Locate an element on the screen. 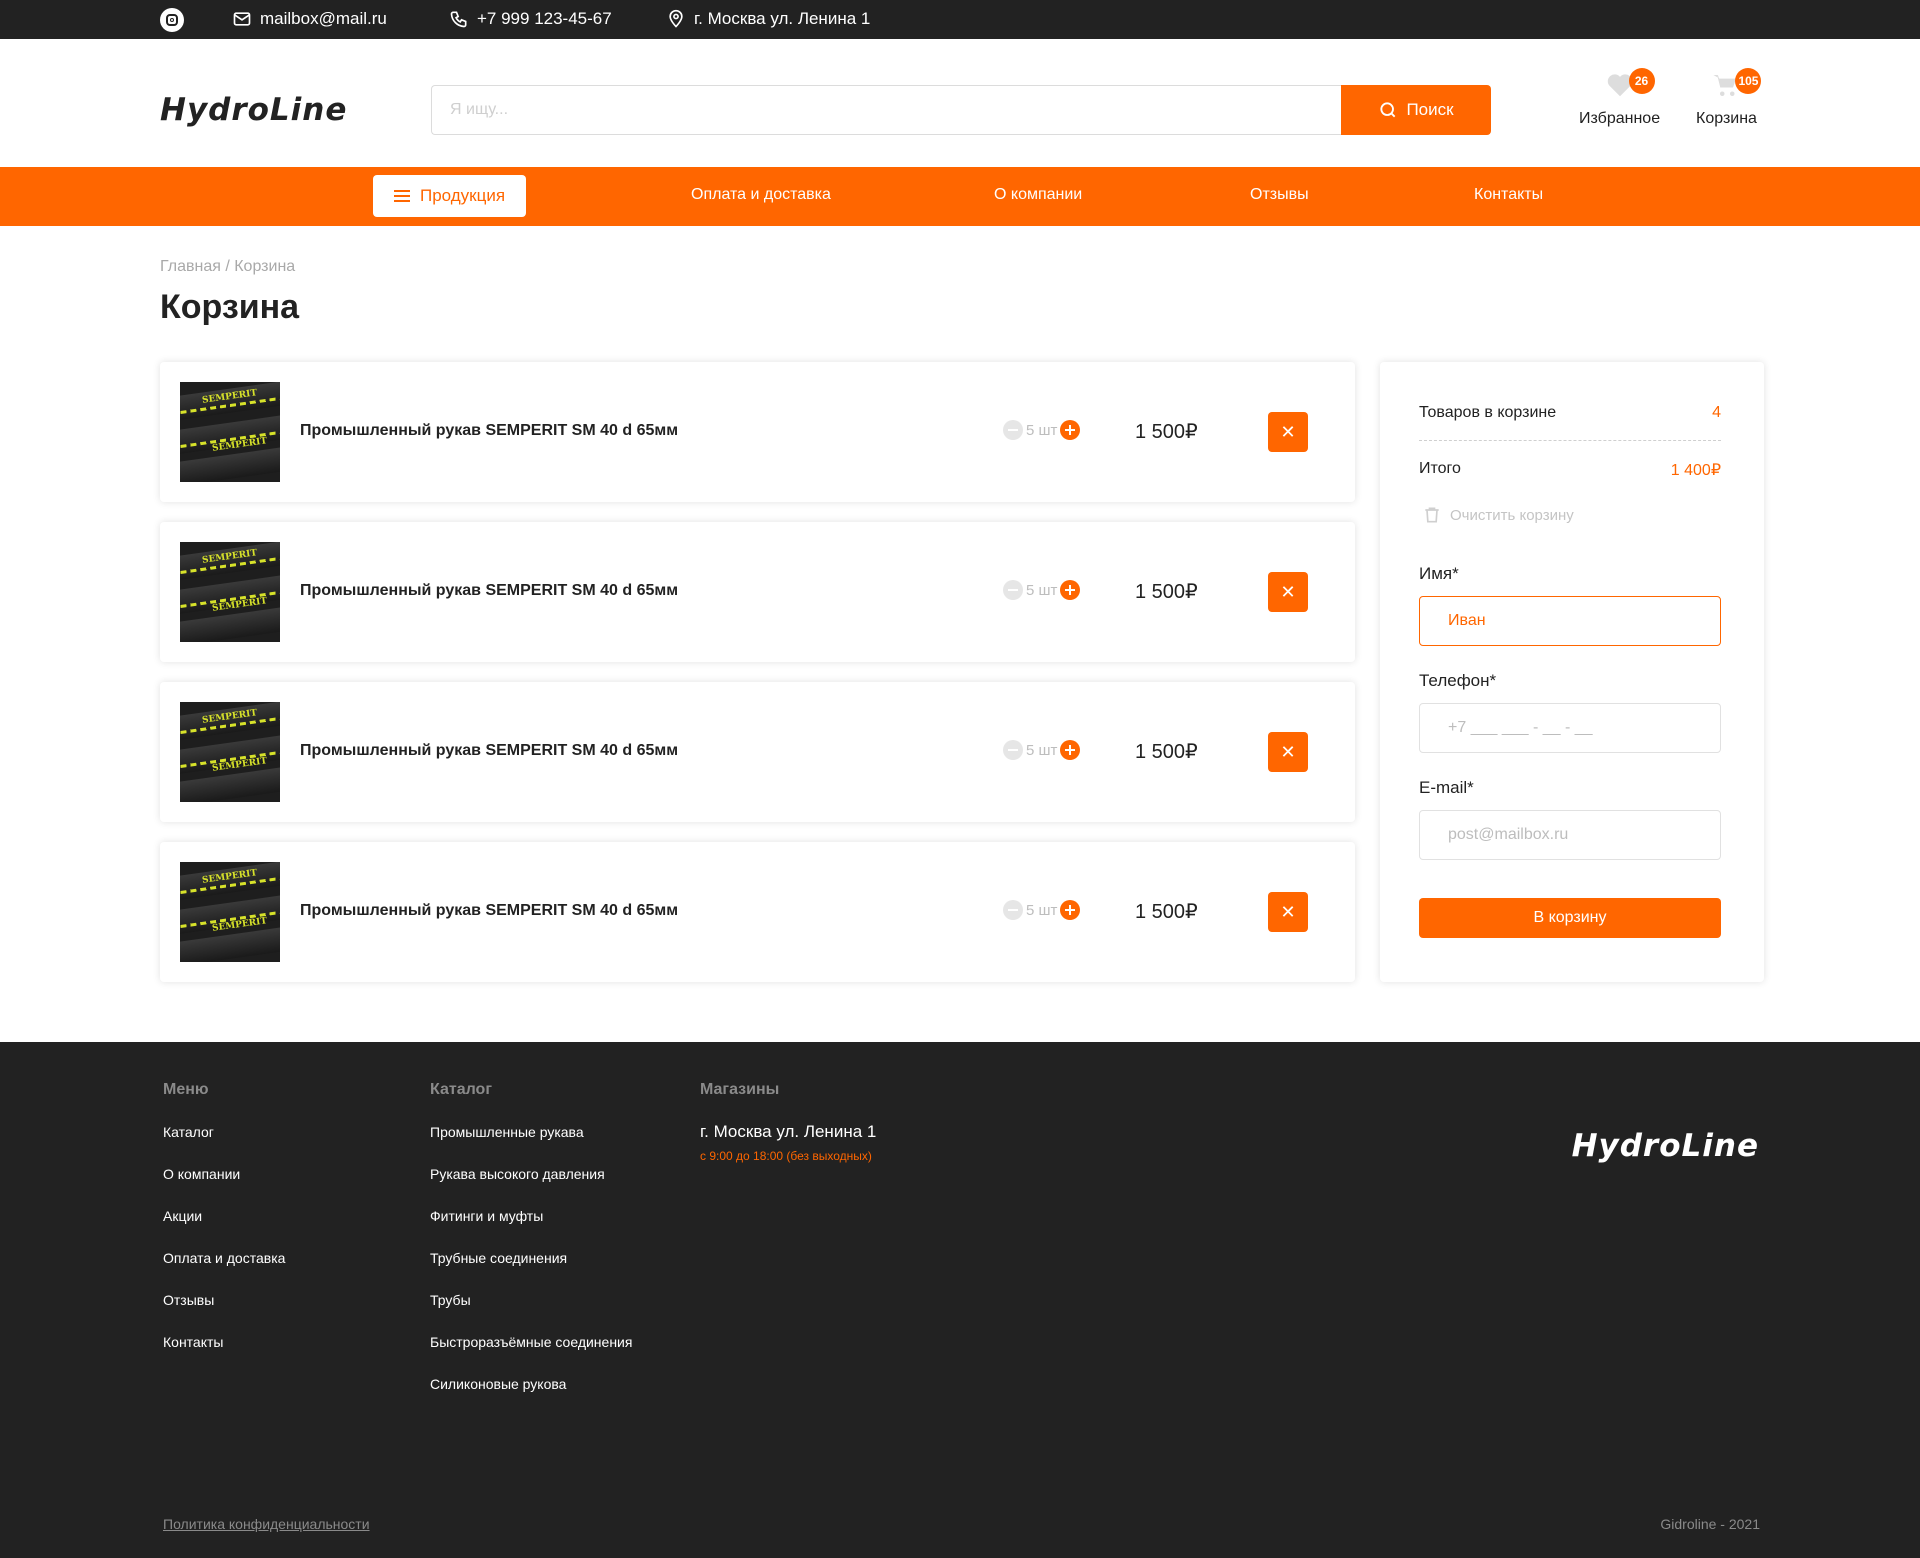 The height and width of the screenshot is (1558, 1920). site-logo: HydroLine is located at coordinates (253, 110).